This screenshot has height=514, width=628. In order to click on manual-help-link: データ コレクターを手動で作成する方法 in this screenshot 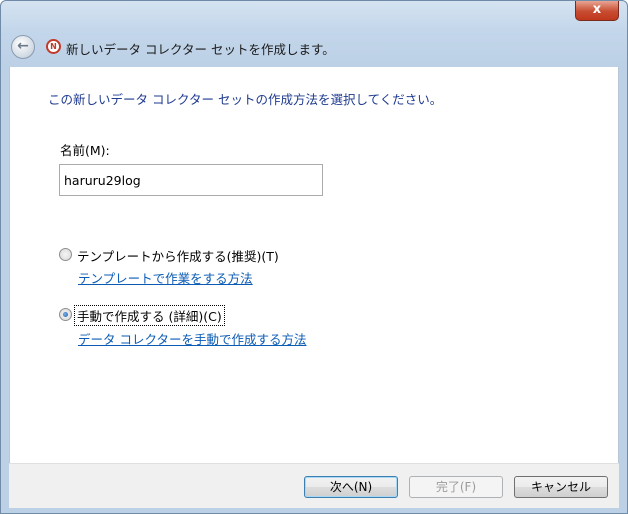, I will do `click(192, 338)`.